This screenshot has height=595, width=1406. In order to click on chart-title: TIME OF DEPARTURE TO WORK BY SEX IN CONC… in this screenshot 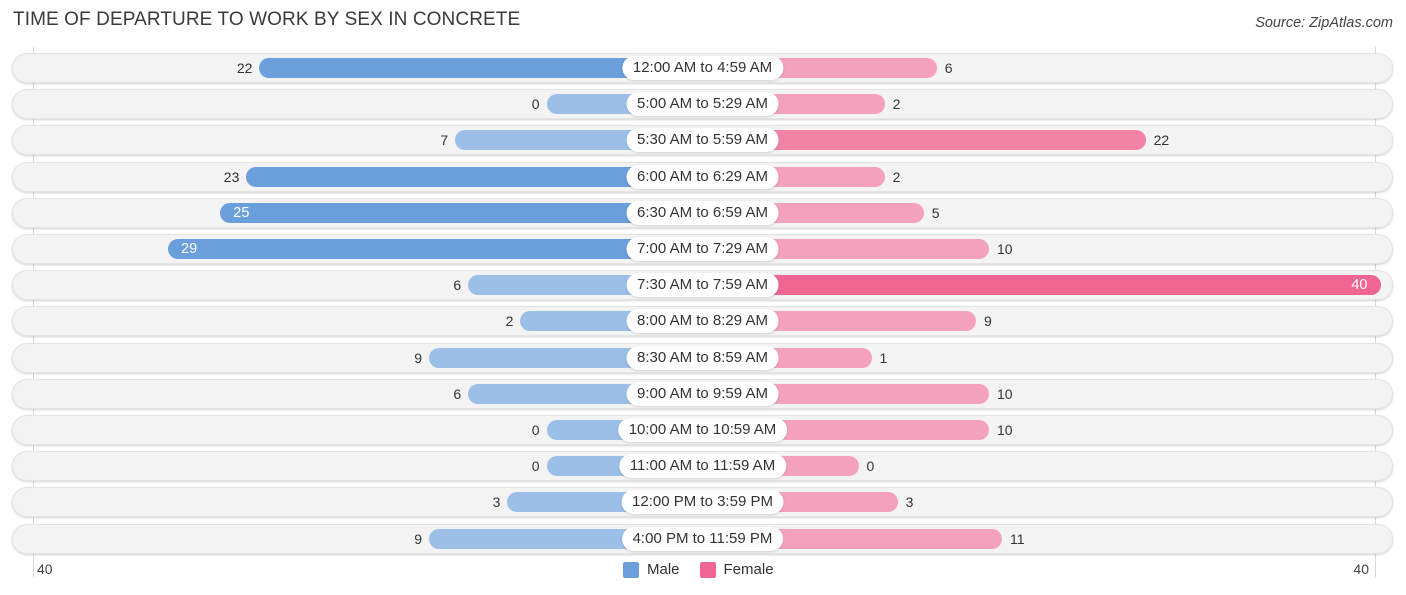, I will do `click(267, 19)`.